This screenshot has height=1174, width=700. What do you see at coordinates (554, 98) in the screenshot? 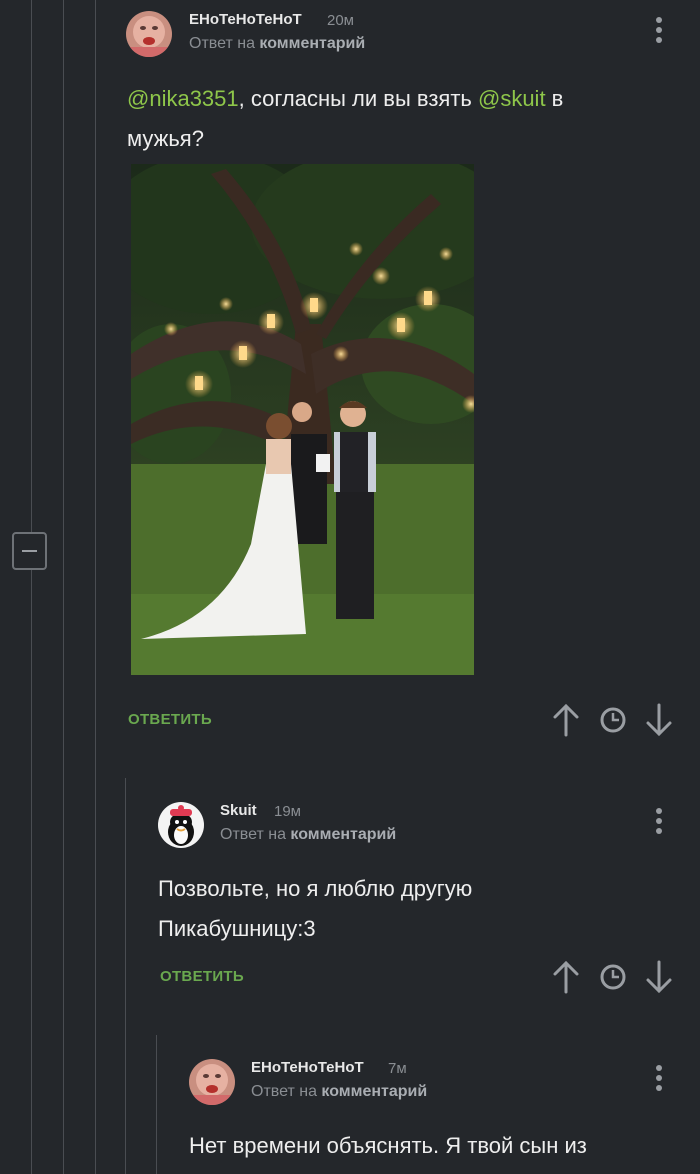
I see `comment-text: в` at bounding box center [554, 98].